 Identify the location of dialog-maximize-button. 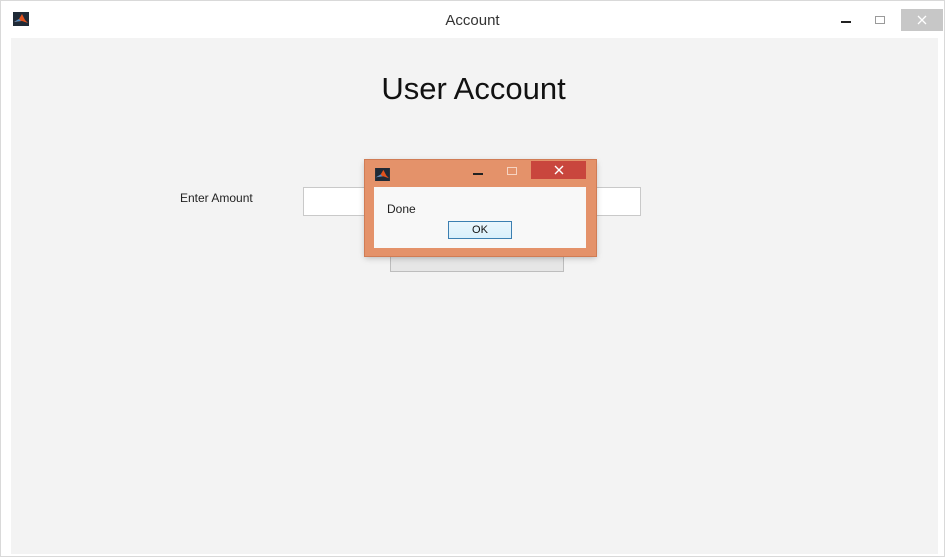
(512, 171).